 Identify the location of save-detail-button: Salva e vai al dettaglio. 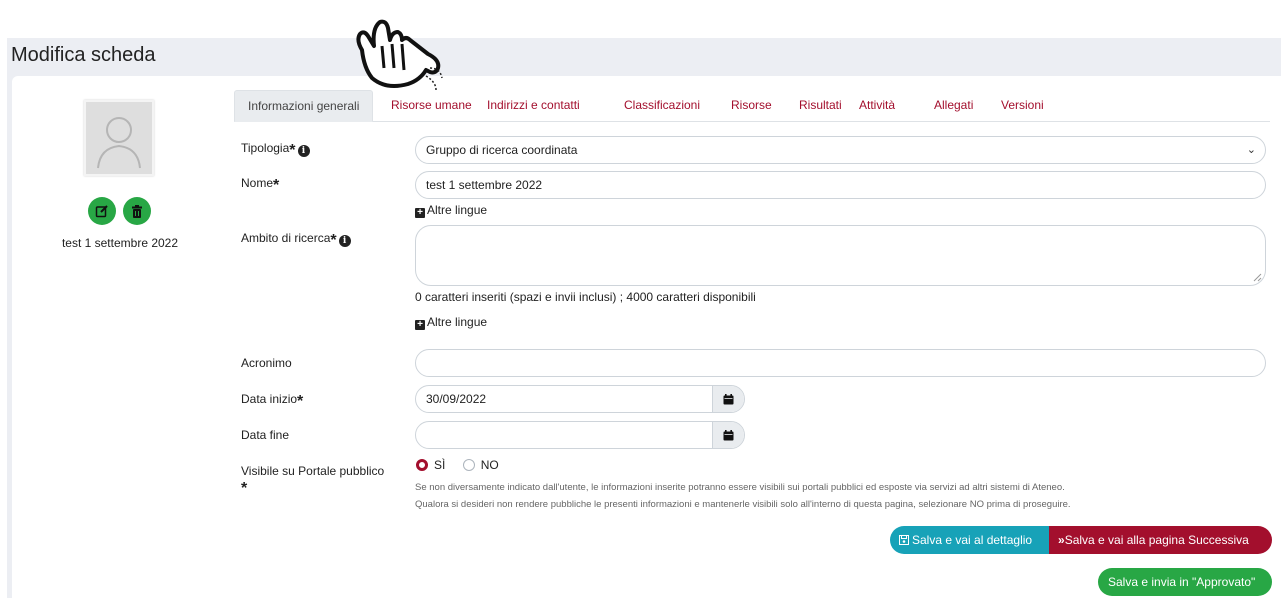
(969, 540).